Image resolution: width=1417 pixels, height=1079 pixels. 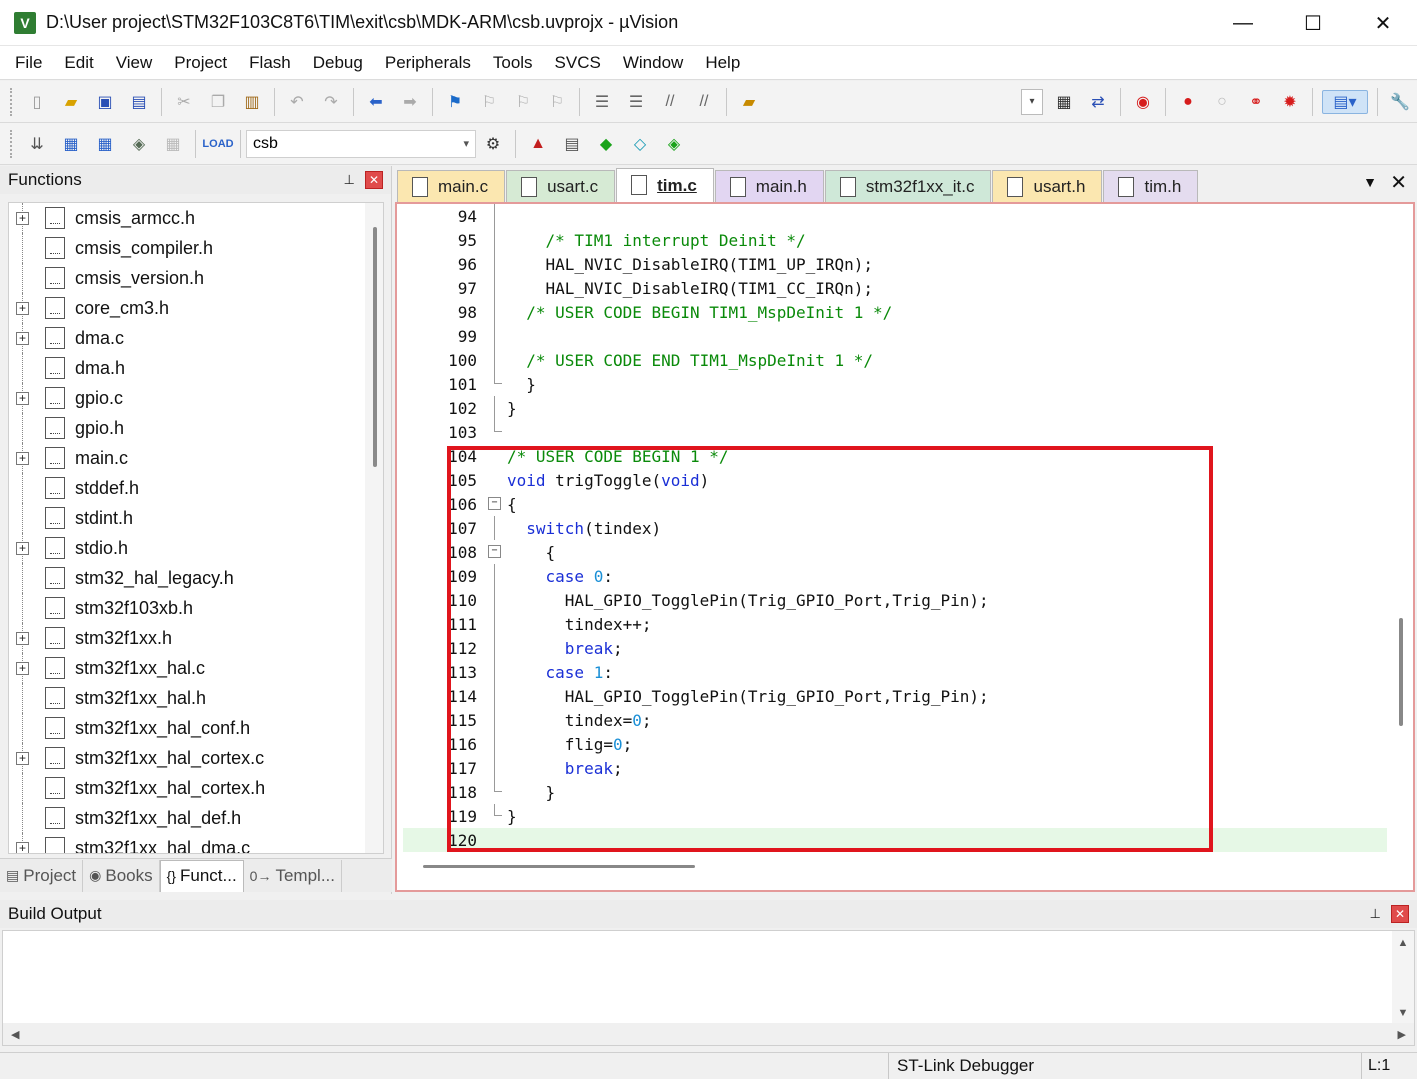 What do you see at coordinates (895, 840) in the screenshot?
I see `code-line: 120` at bounding box center [895, 840].